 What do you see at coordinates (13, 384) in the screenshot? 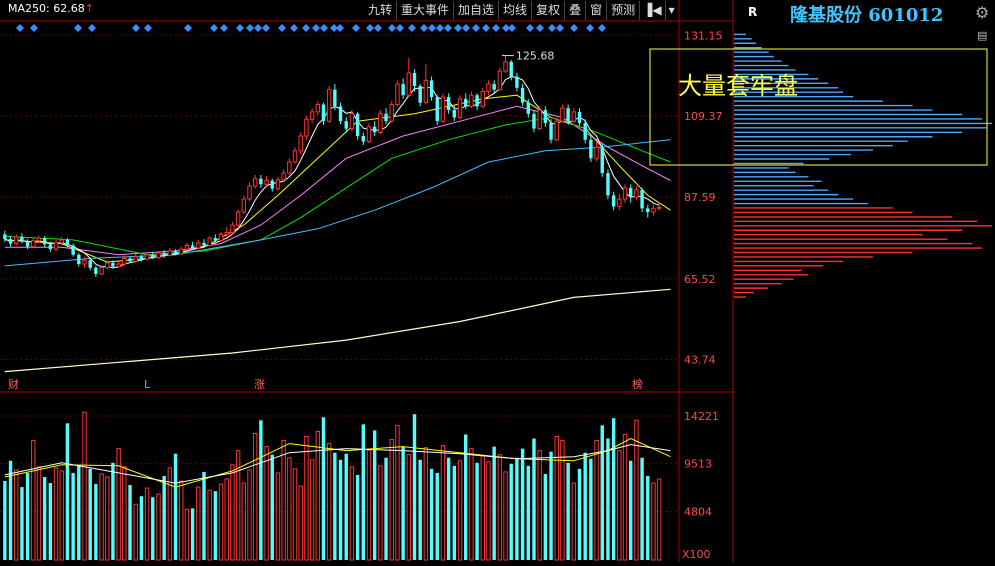
I see `event-marker-label: 财` at bounding box center [13, 384].